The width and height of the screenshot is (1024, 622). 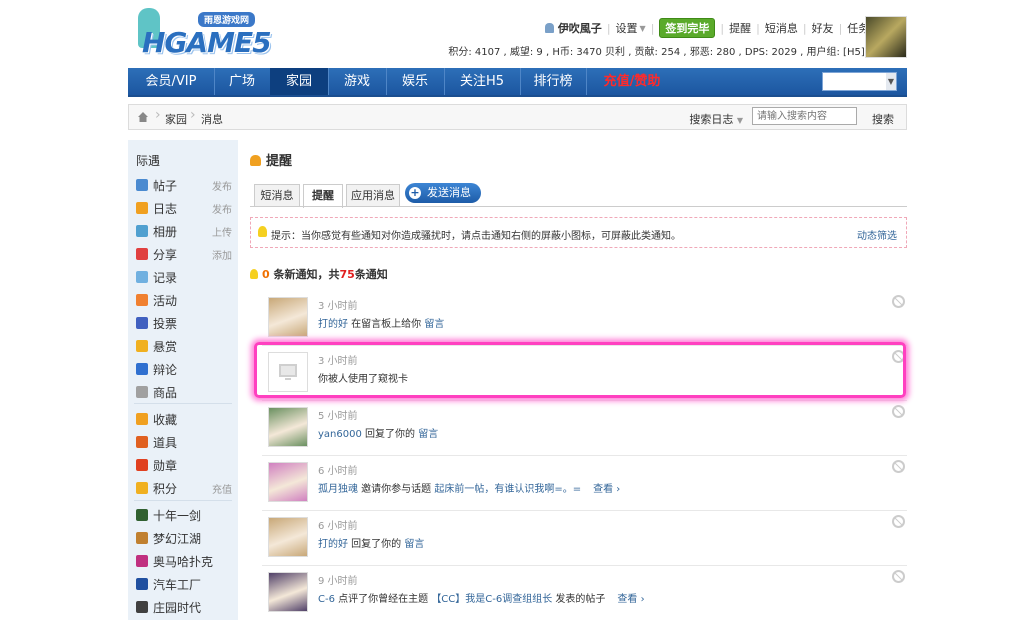 I want to click on sidebar-item-label: 收藏, so click(x=165, y=420).